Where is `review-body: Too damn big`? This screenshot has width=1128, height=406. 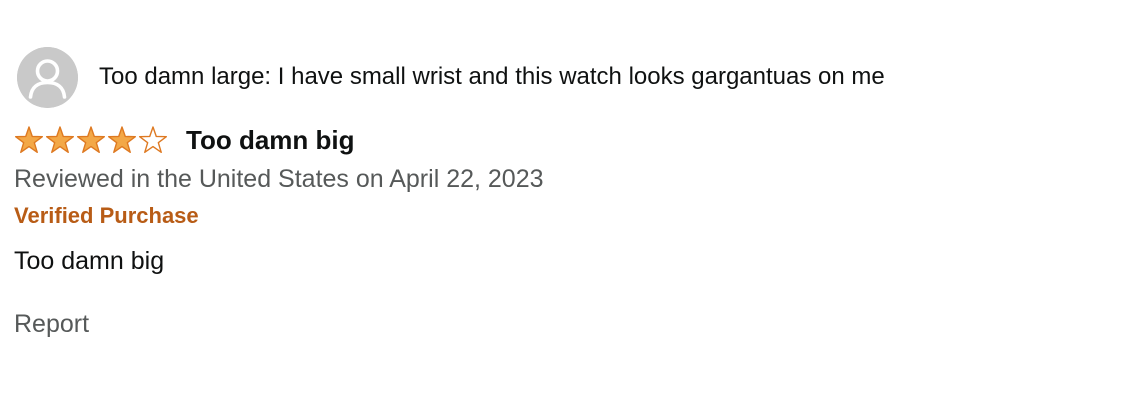 review-body: Too damn big is located at coordinates (89, 261).